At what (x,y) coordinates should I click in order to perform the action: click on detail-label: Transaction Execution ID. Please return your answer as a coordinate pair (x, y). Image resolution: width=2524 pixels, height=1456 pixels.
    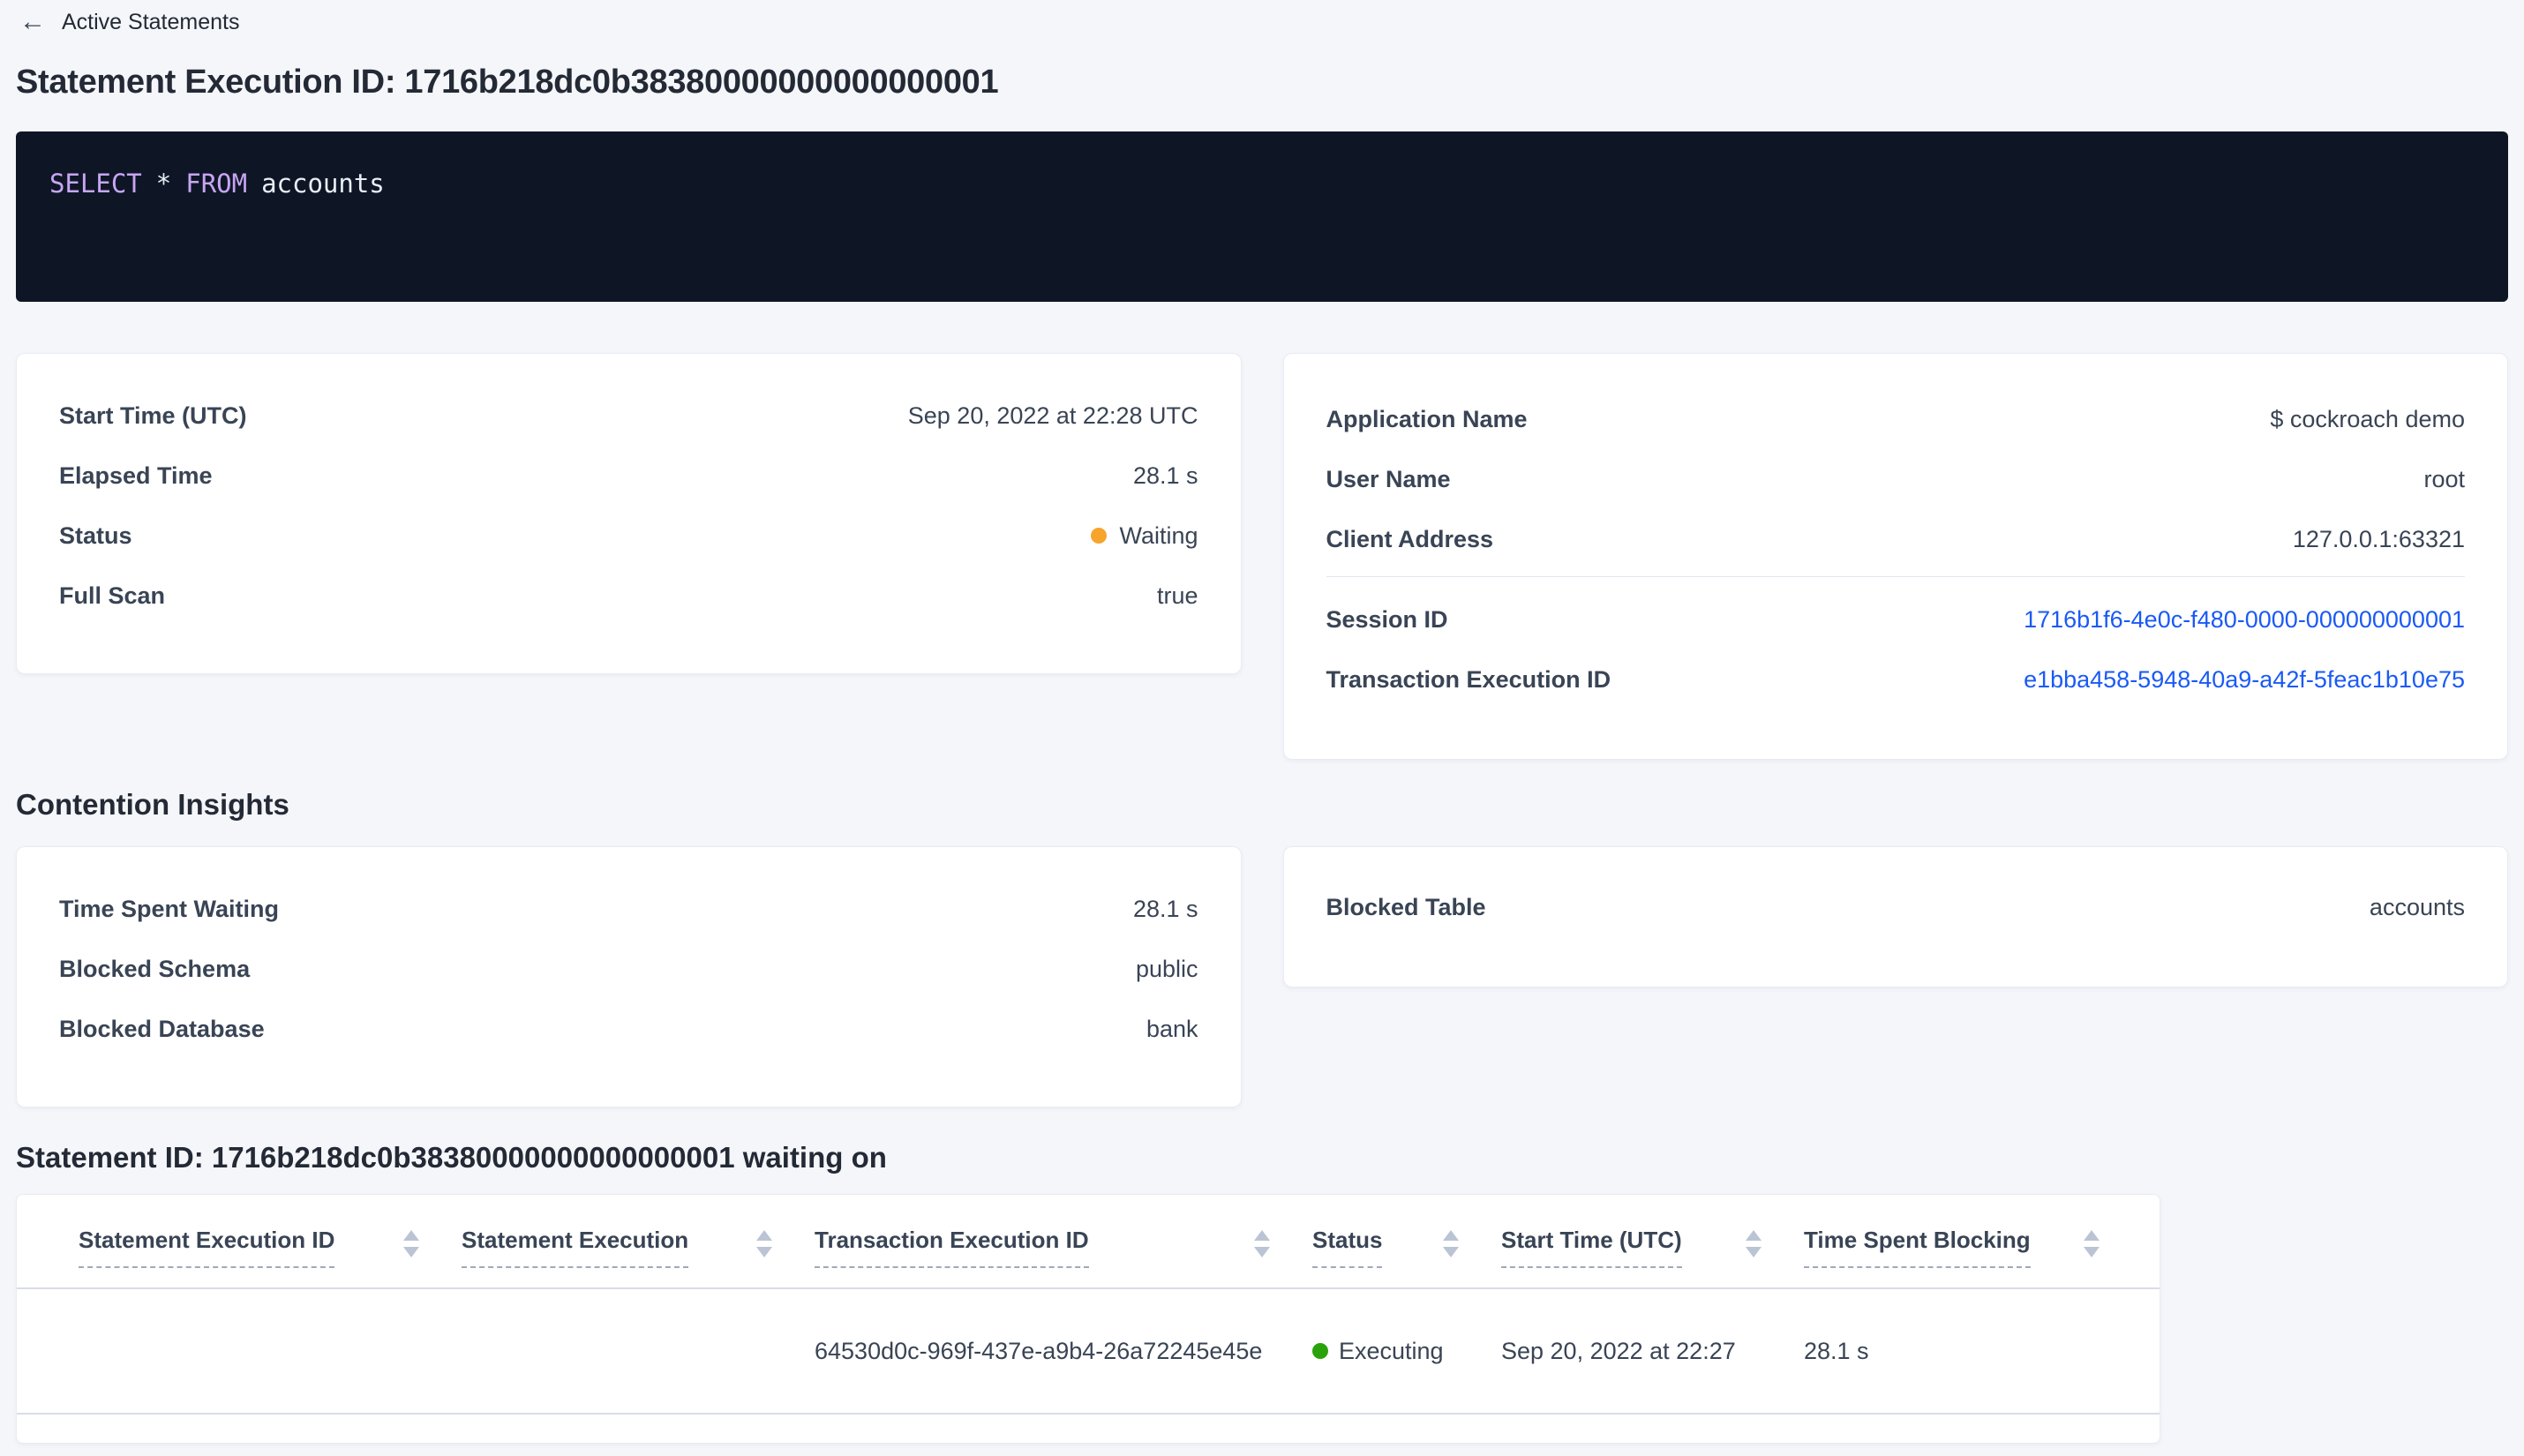
    Looking at the image, I should click on (1468, 679).